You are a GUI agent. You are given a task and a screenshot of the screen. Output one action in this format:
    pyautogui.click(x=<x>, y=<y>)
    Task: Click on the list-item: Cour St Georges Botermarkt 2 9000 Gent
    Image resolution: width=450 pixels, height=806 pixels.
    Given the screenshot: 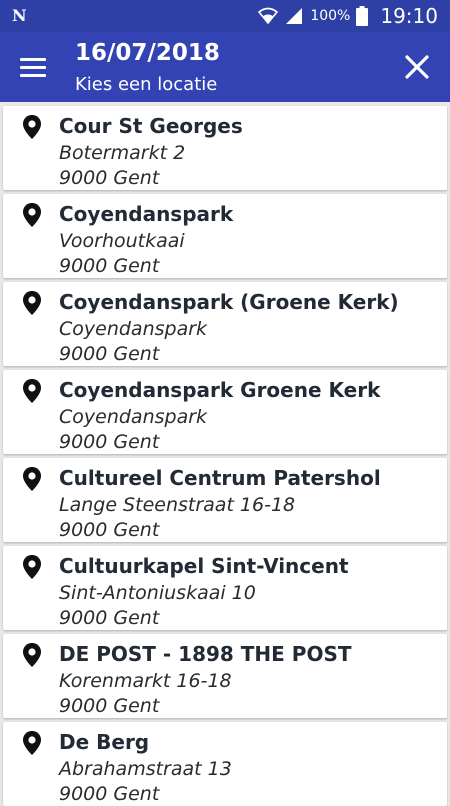 What is the action you would take?
    pyautogui.click(x=225, y=148)
    